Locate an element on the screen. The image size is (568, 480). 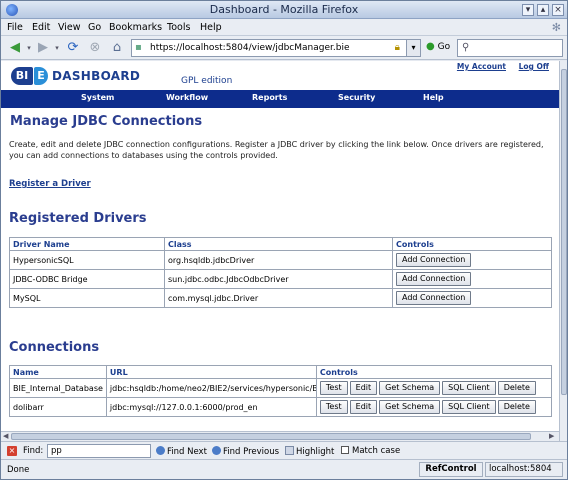
nav-security: Security is located at coordinates (356, 97).